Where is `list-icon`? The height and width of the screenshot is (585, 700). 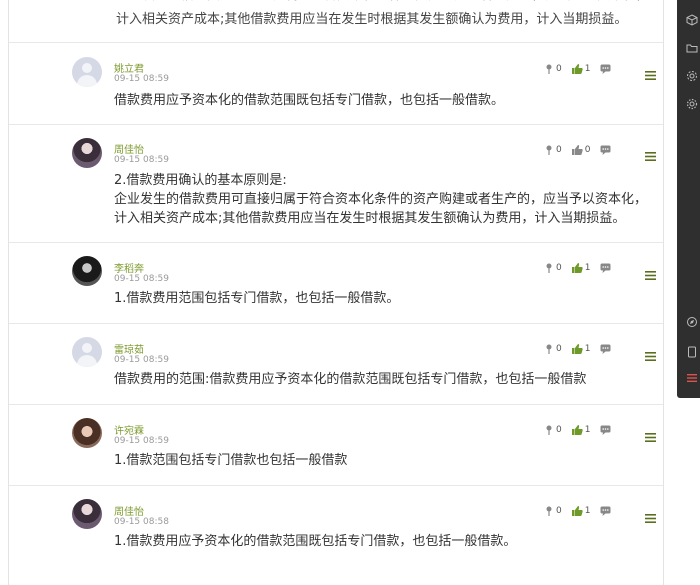 list-icon is located at coordinates (692, 378).